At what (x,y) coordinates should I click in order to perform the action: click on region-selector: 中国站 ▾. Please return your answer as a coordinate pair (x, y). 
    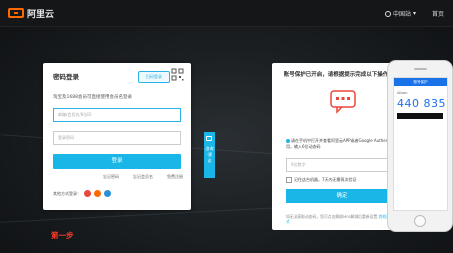
    Looking at the image, I should click on (400, 13).